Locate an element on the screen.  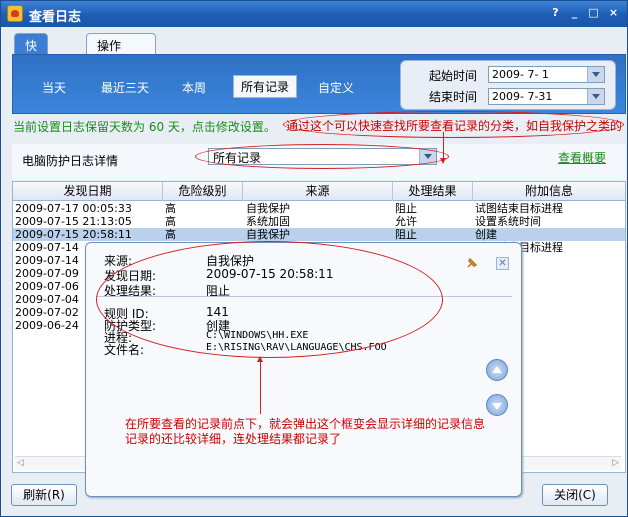
table-row: 2009-07-15 21:13:05 高 系统加固 允许 设置系统时间 is located at coordinates (319, 221).